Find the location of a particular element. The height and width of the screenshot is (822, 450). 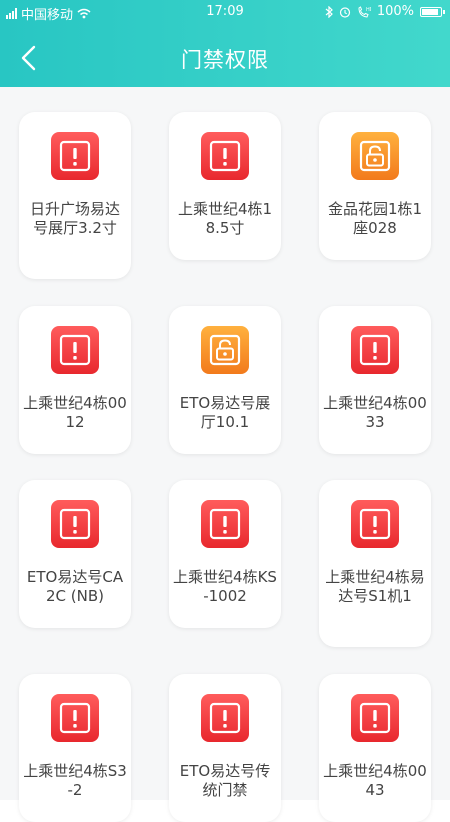

door-card: ETO易达号展厅10.1 is located at coordinates (225, 380).